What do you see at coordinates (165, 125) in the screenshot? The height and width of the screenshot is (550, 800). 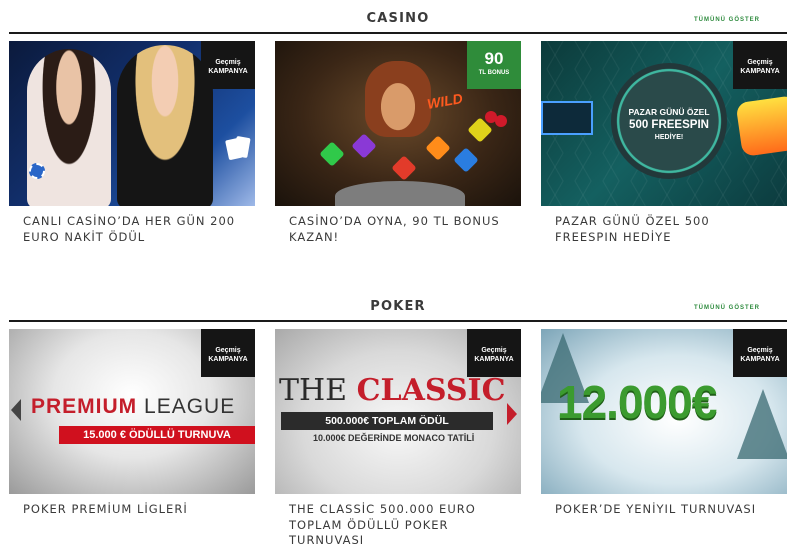 I see `dealer-figure-right` at bounding box center [165, 125].